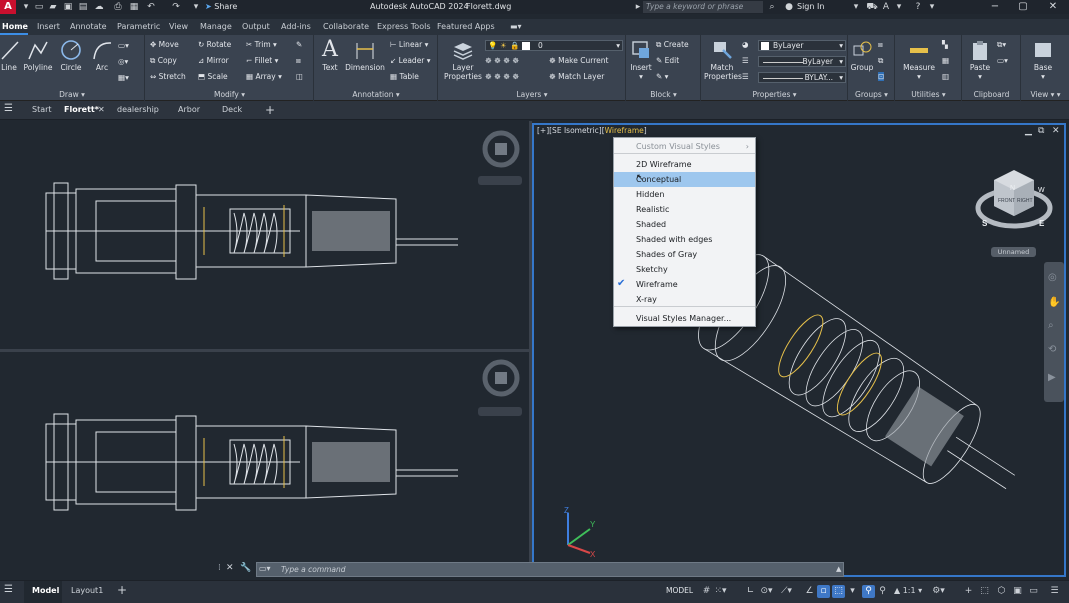 This screenshot has height=603, width=1069. I want to click on tab-insert: Insert, so click(48, 26).